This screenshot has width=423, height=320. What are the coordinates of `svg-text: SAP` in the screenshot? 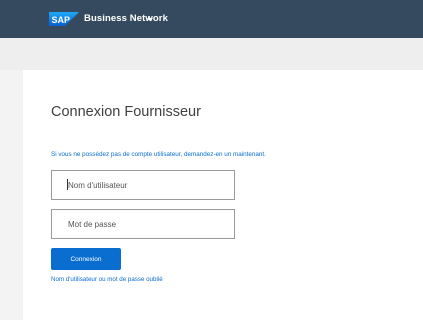 It's located at (61, 20).